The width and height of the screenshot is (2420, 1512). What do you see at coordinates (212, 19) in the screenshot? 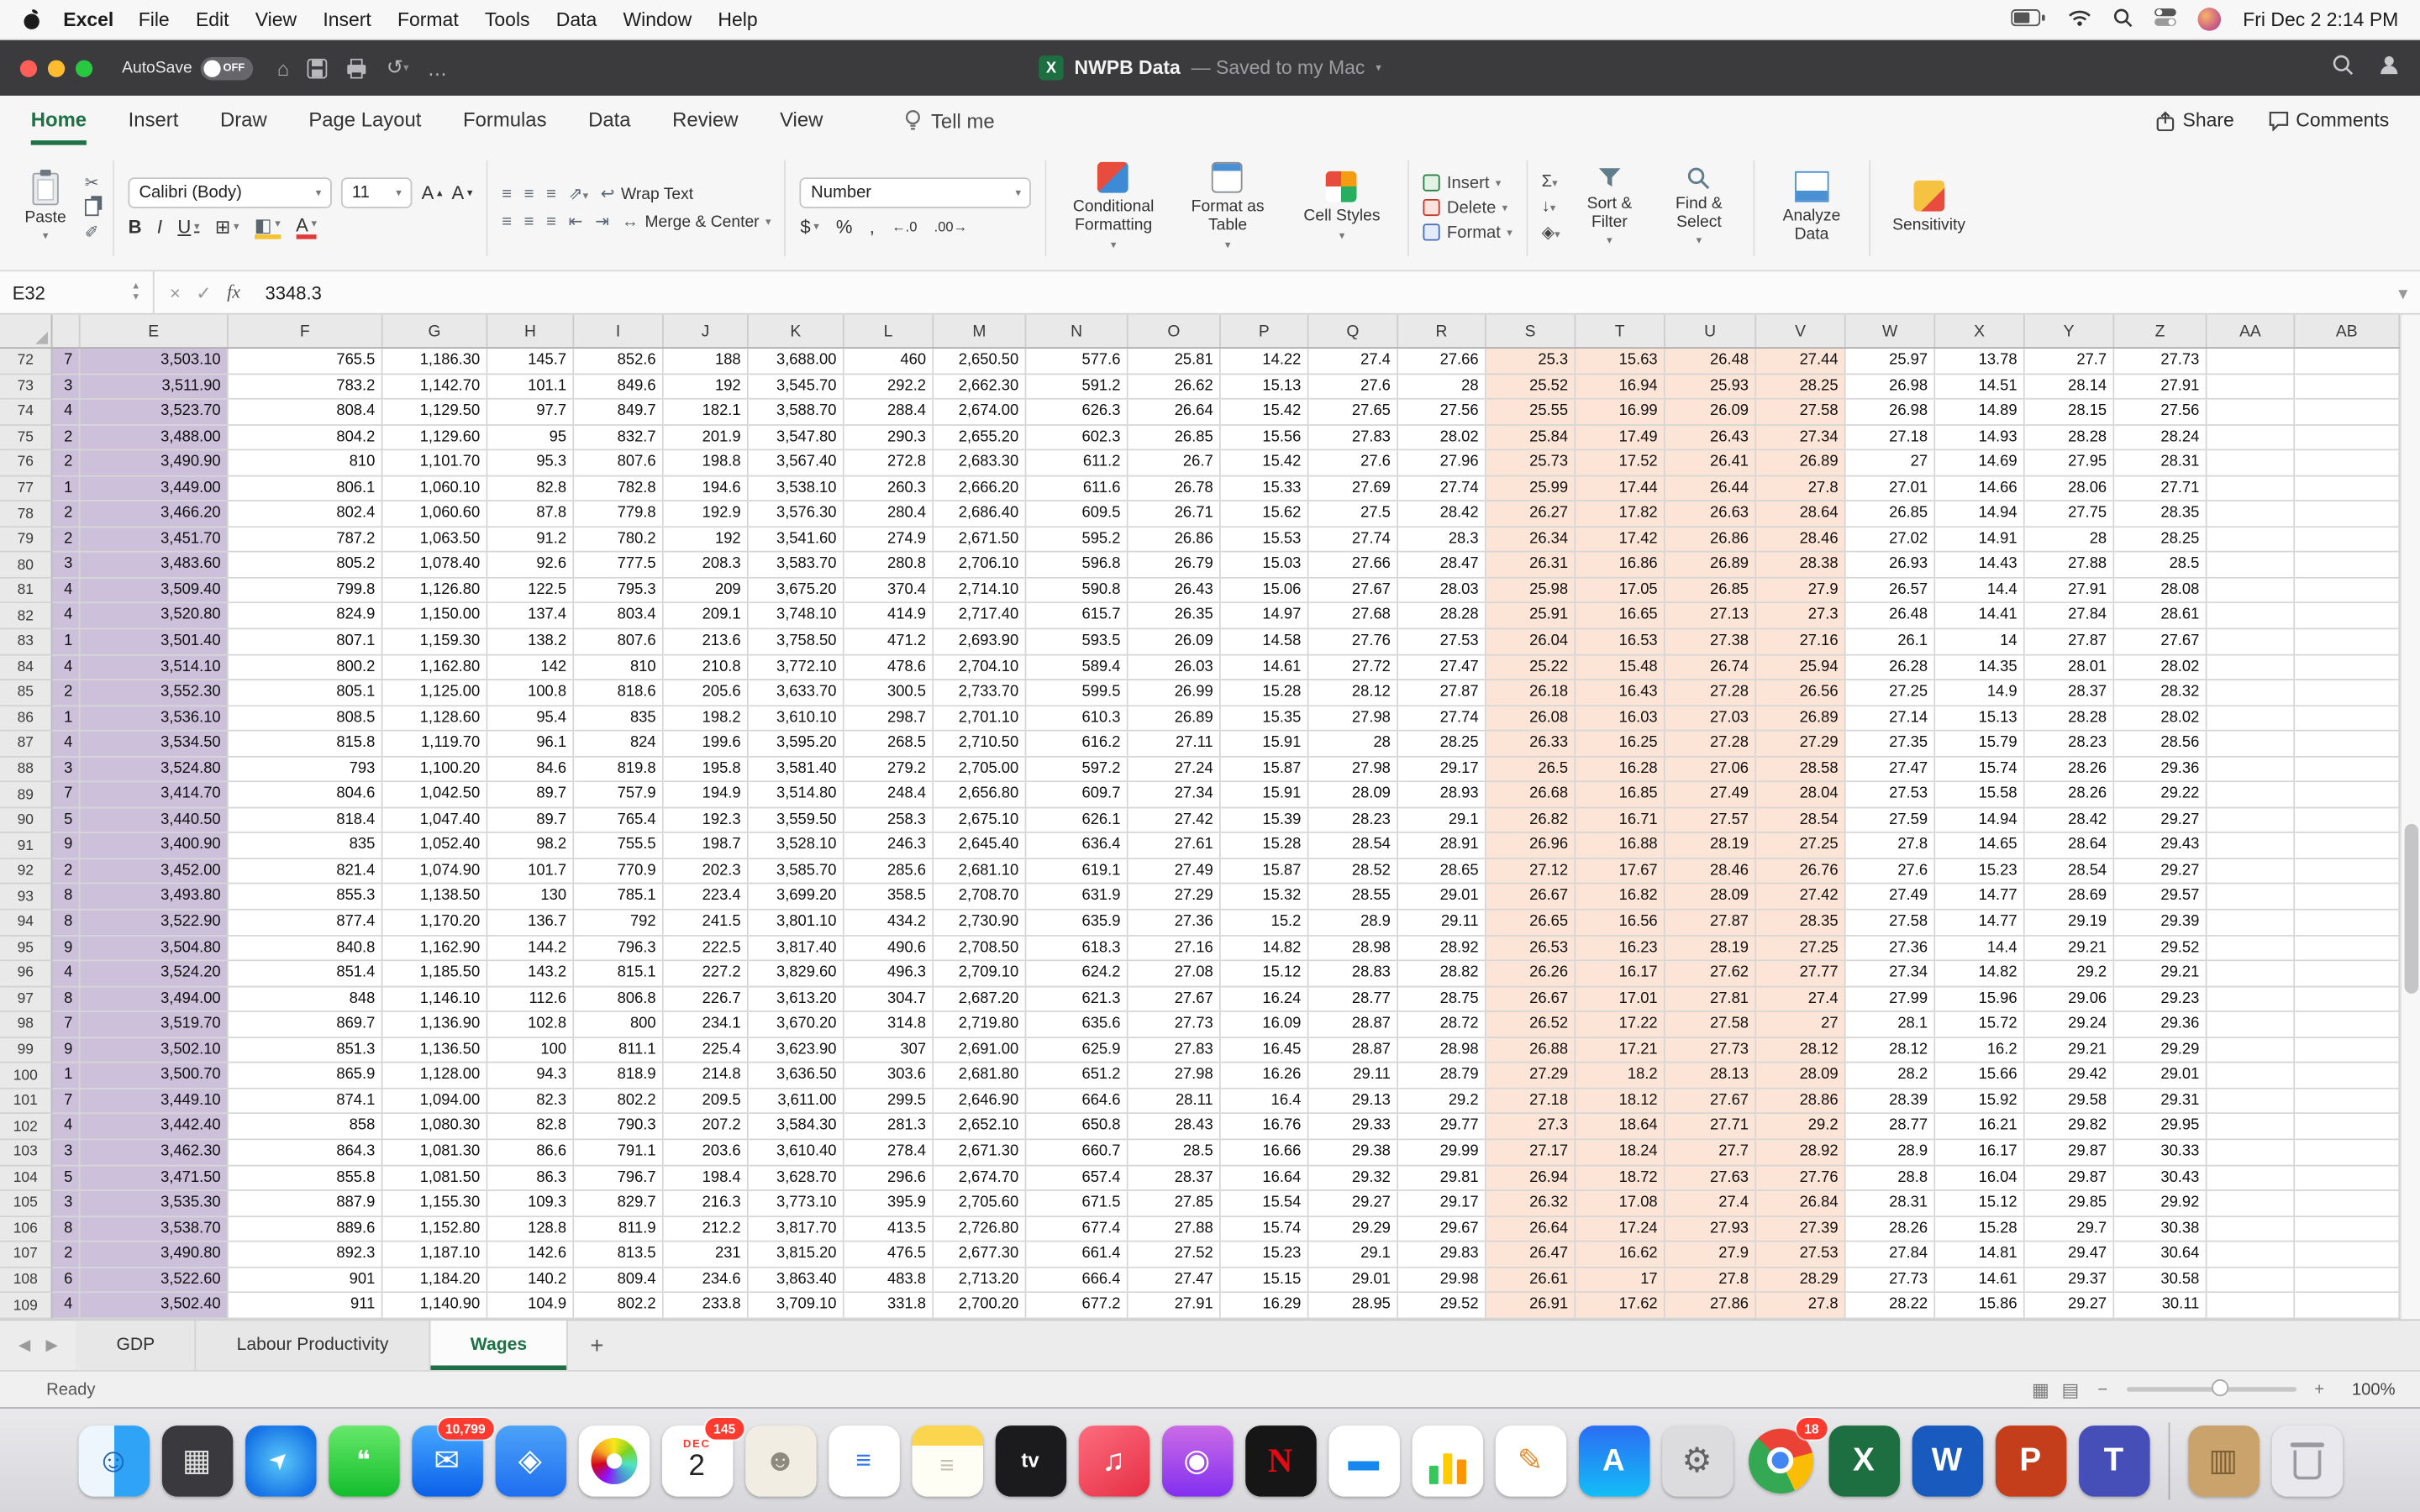
I see `menu-item-edit: Edit` at bounding box center [212, 19].